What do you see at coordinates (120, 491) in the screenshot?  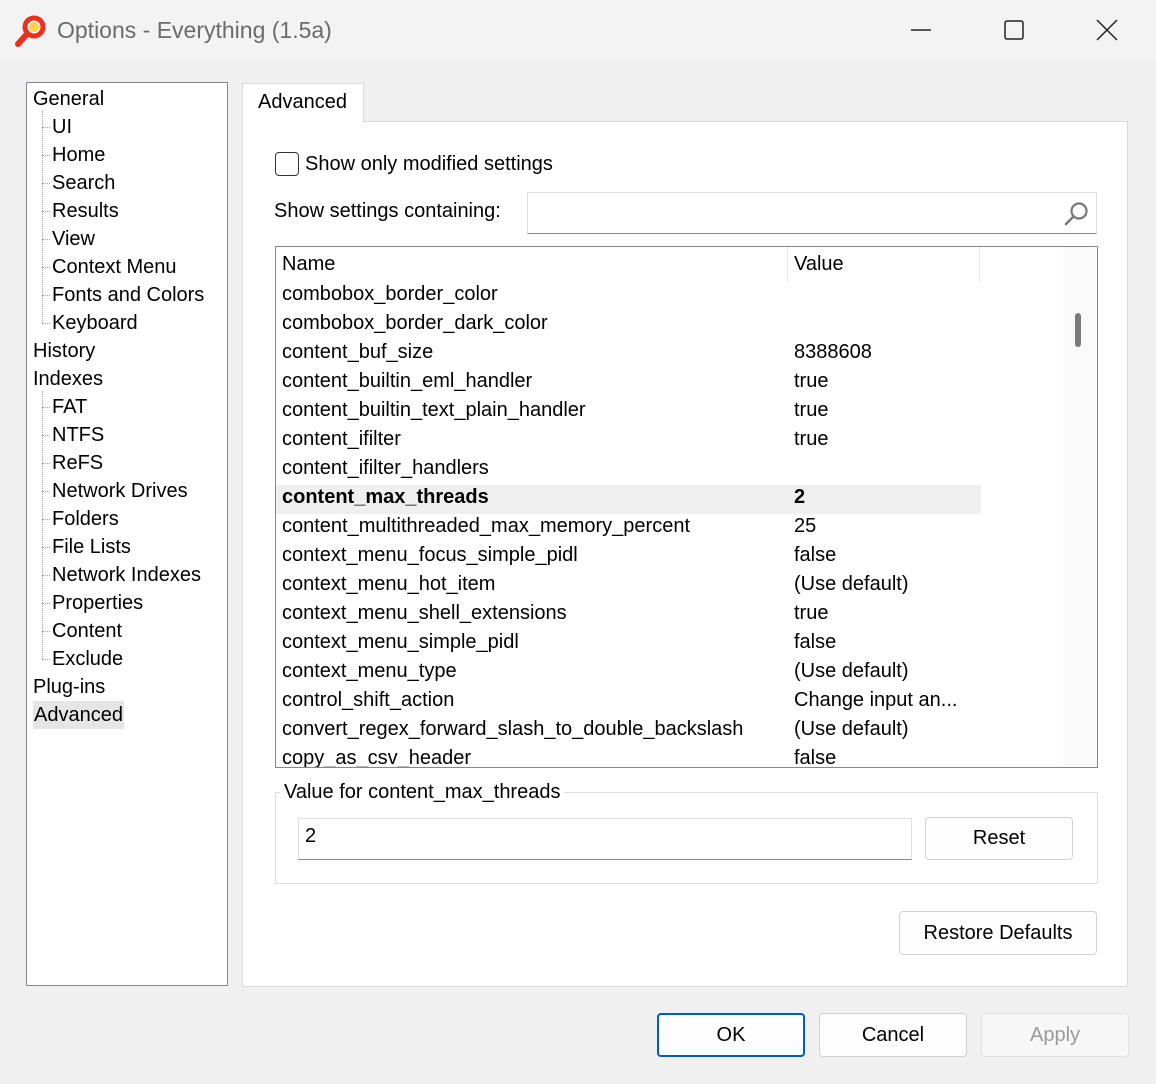 I see `tree-item: Network Drives` at bounding box center [120, 491].